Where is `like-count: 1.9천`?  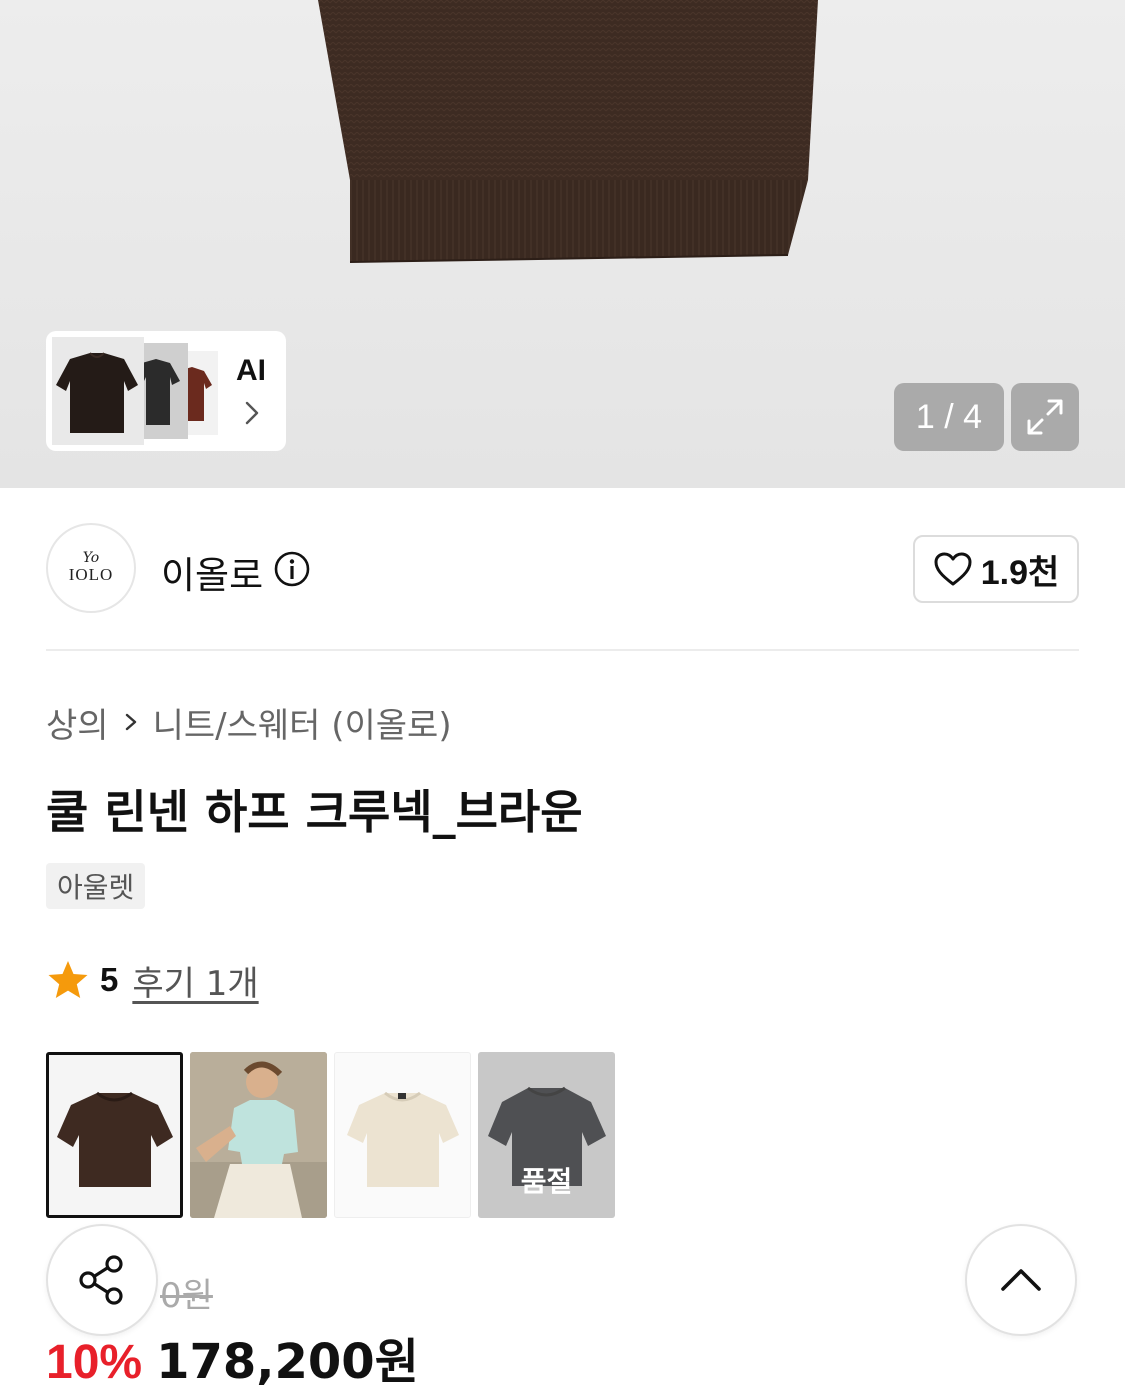 like-count: 1.9천 is located at coordinates (1020, 572).